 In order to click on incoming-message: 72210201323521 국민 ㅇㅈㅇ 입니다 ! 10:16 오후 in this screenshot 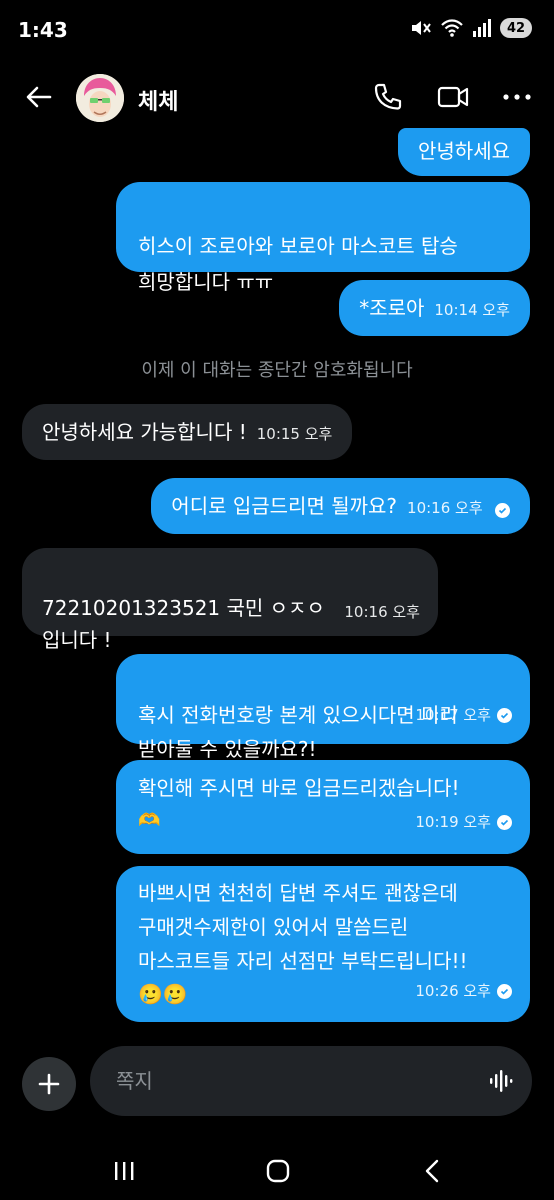, I will do `click(230, 600)`.